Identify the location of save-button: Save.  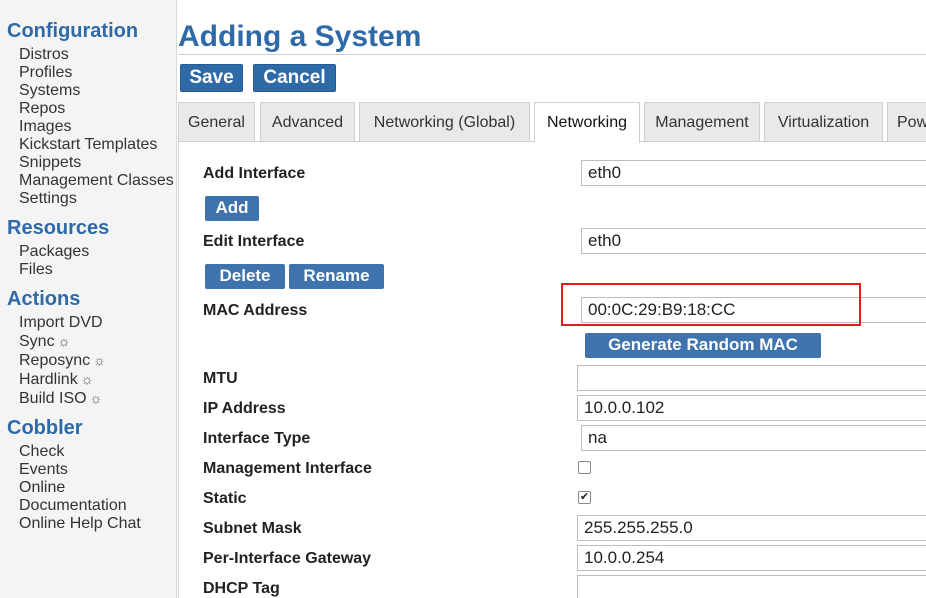
(211, 78).